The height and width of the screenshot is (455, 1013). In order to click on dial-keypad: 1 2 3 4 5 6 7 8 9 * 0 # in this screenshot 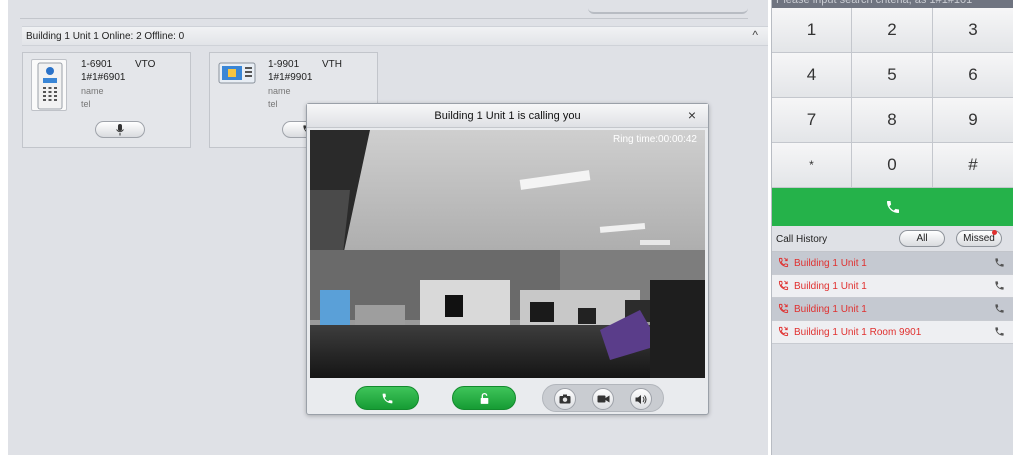, I will do `click(892, 98)`.